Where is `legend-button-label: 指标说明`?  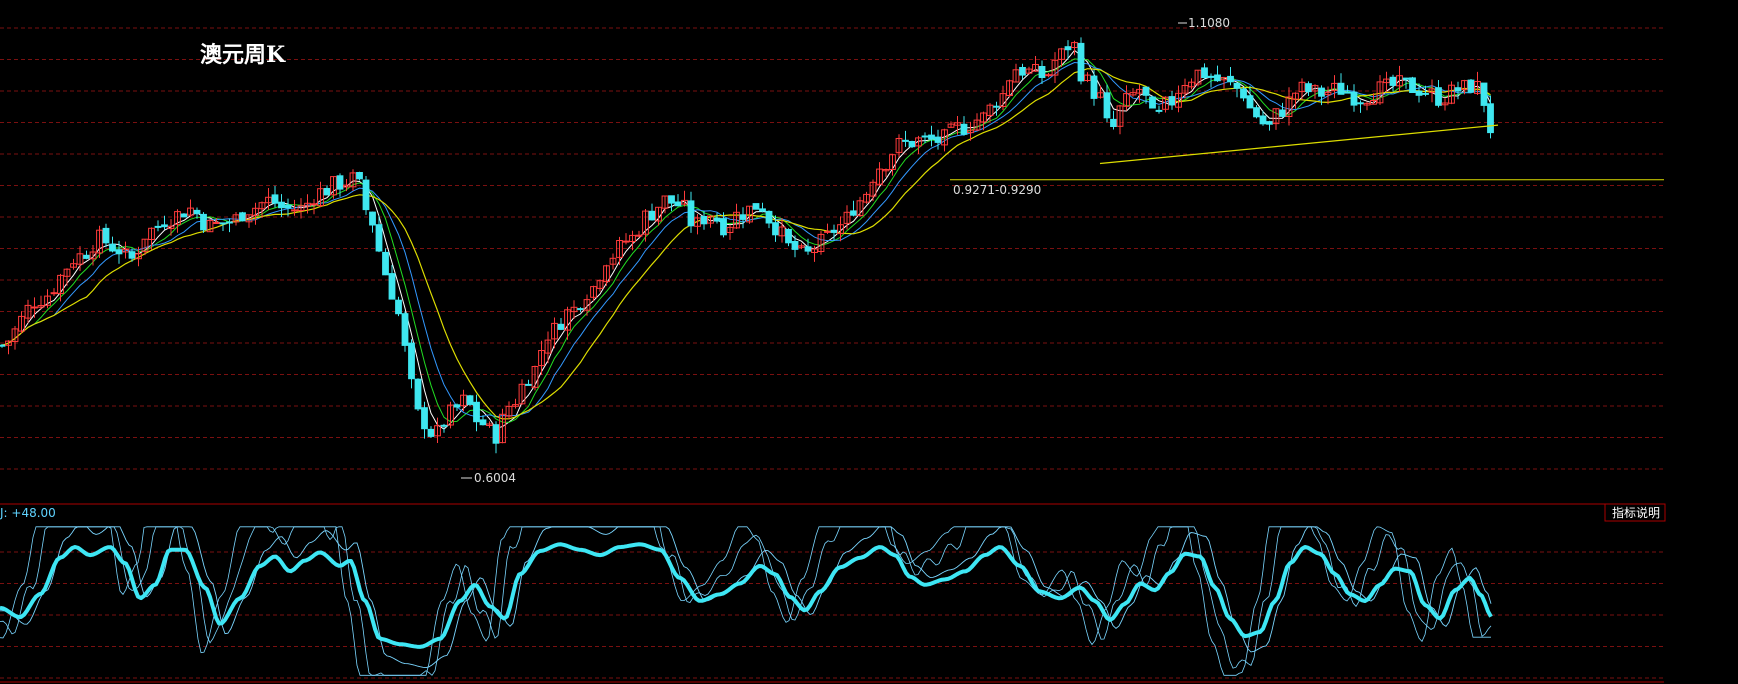
legend-button-label: 指标说明 is located at coordinates (1636, 512).